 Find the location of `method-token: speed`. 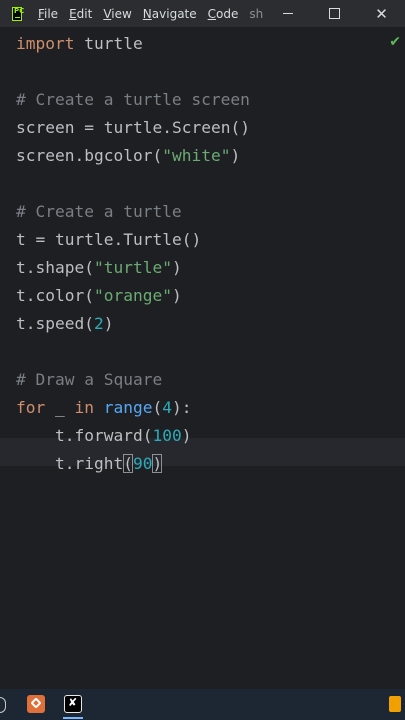

method-token: speed is located at coordinates (60, 323).